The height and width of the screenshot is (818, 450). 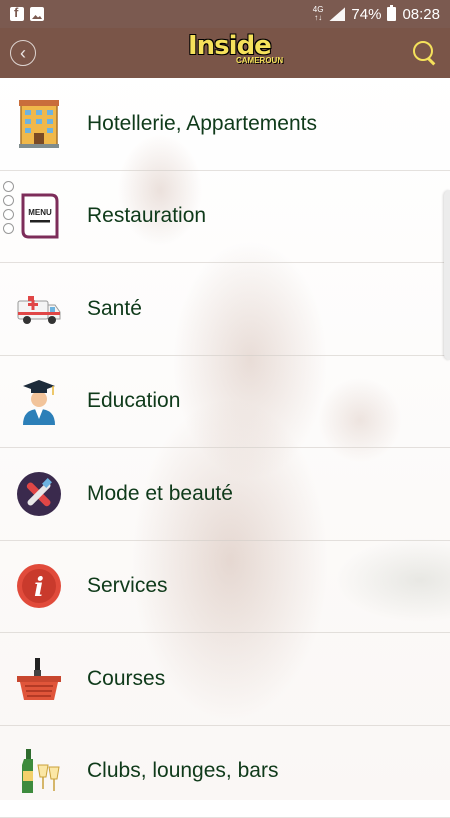 I want to click on svg-text: i, so click(x=39, y=588).